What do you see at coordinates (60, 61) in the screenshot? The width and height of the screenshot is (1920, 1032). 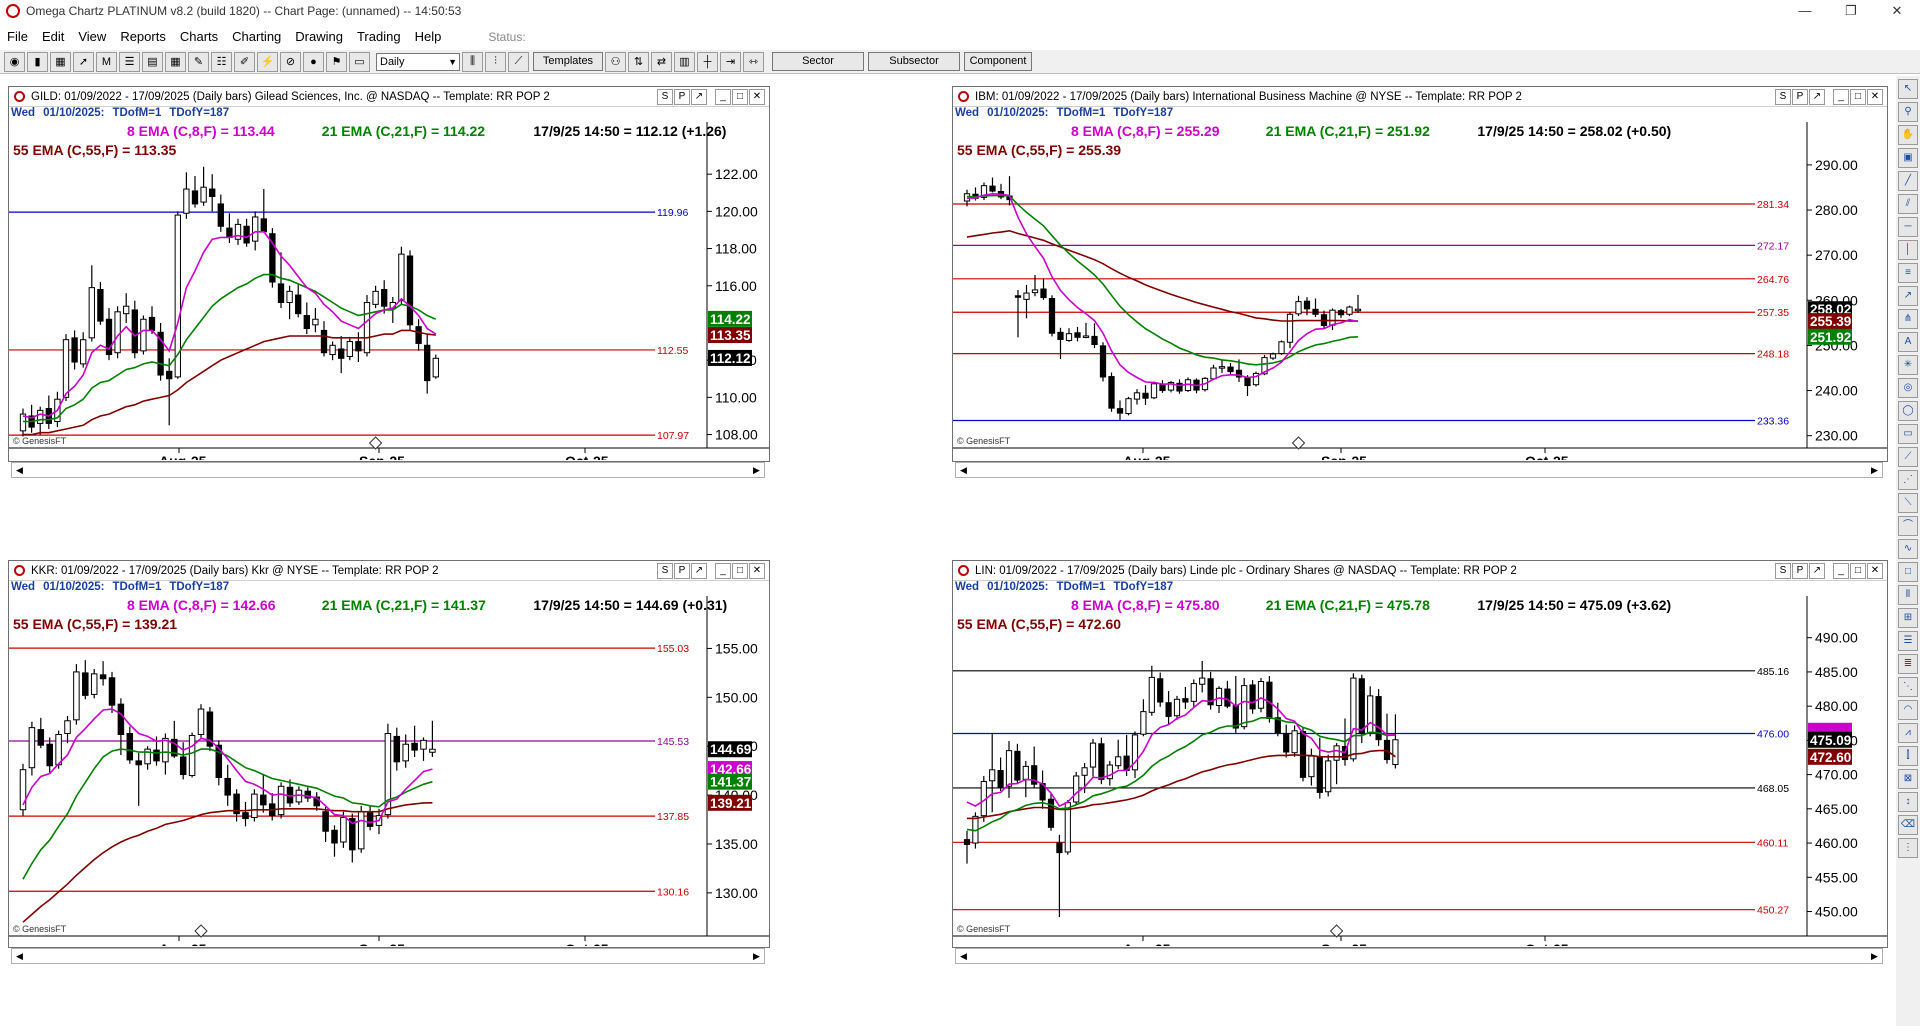 I see `pattern-icon: ▦` at bounding box center [60, 61].